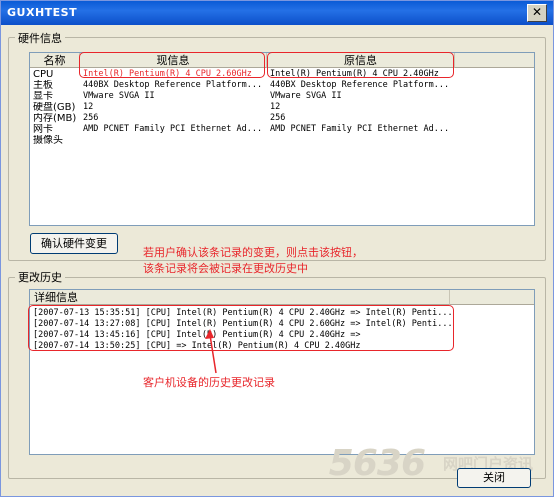  I want to click on history-column-filler, so click(492, 297).